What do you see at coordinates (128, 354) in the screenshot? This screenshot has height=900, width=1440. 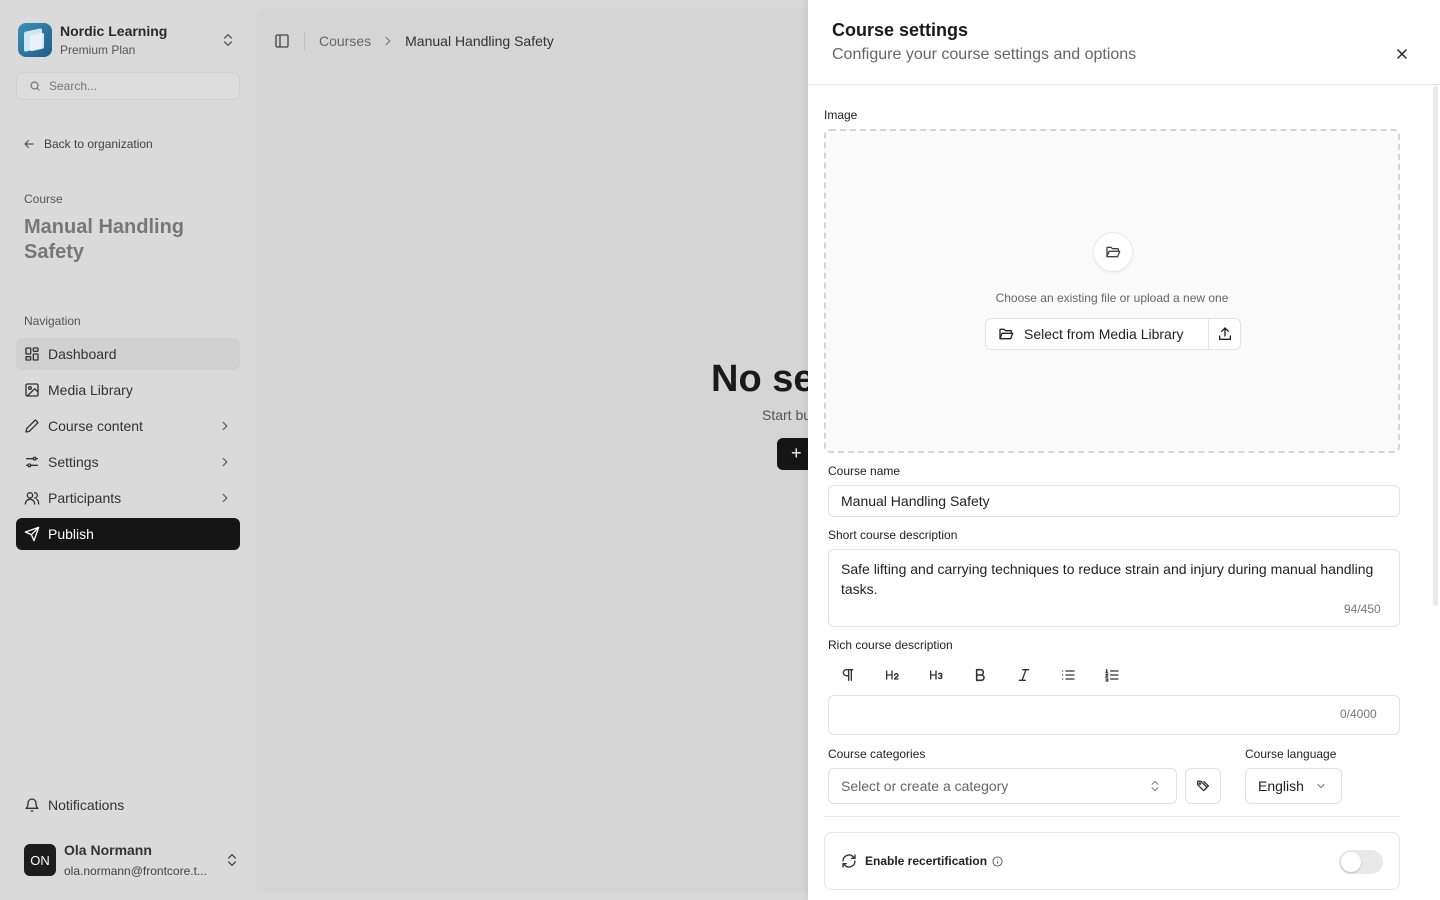 I see `sidebar-item-dashboard: Dashboard` at bounding box center [128, 354].